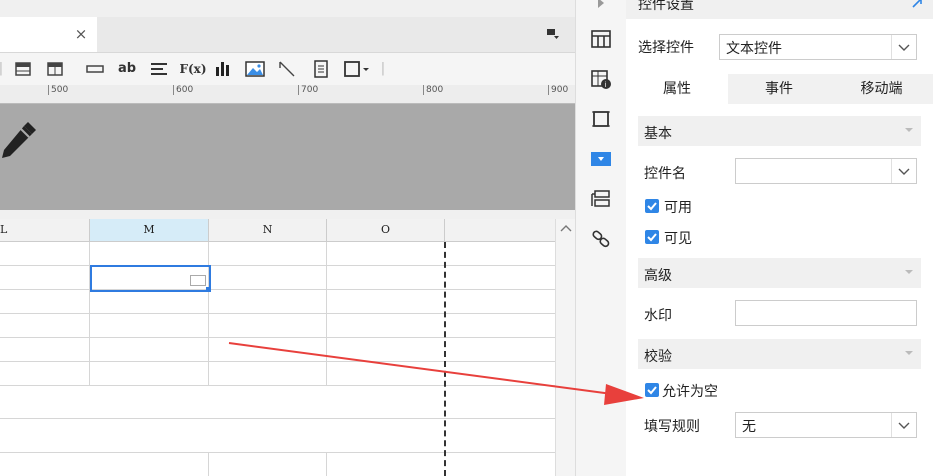  I want to click on enabled-label: 可用, so click(678, 208).